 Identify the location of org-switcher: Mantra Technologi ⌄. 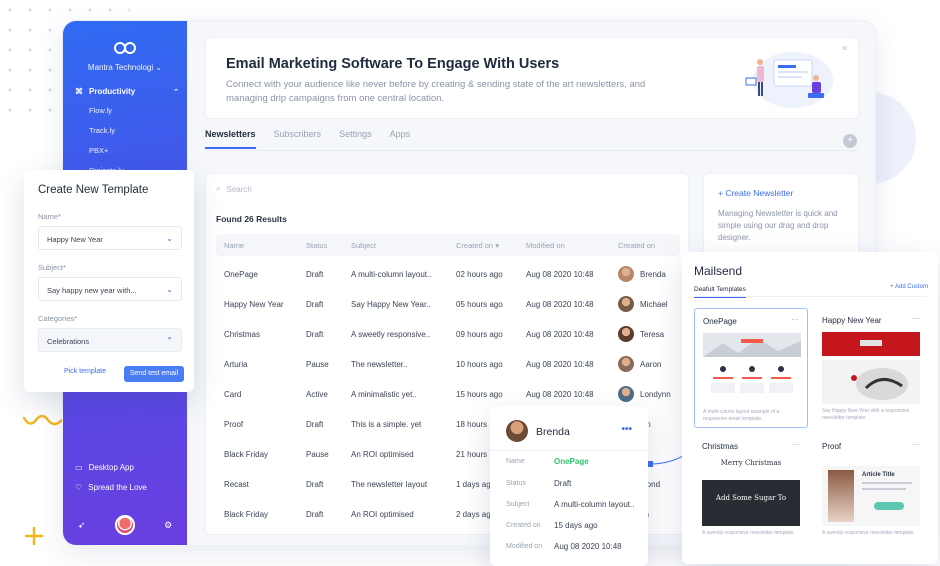
(125, 67).